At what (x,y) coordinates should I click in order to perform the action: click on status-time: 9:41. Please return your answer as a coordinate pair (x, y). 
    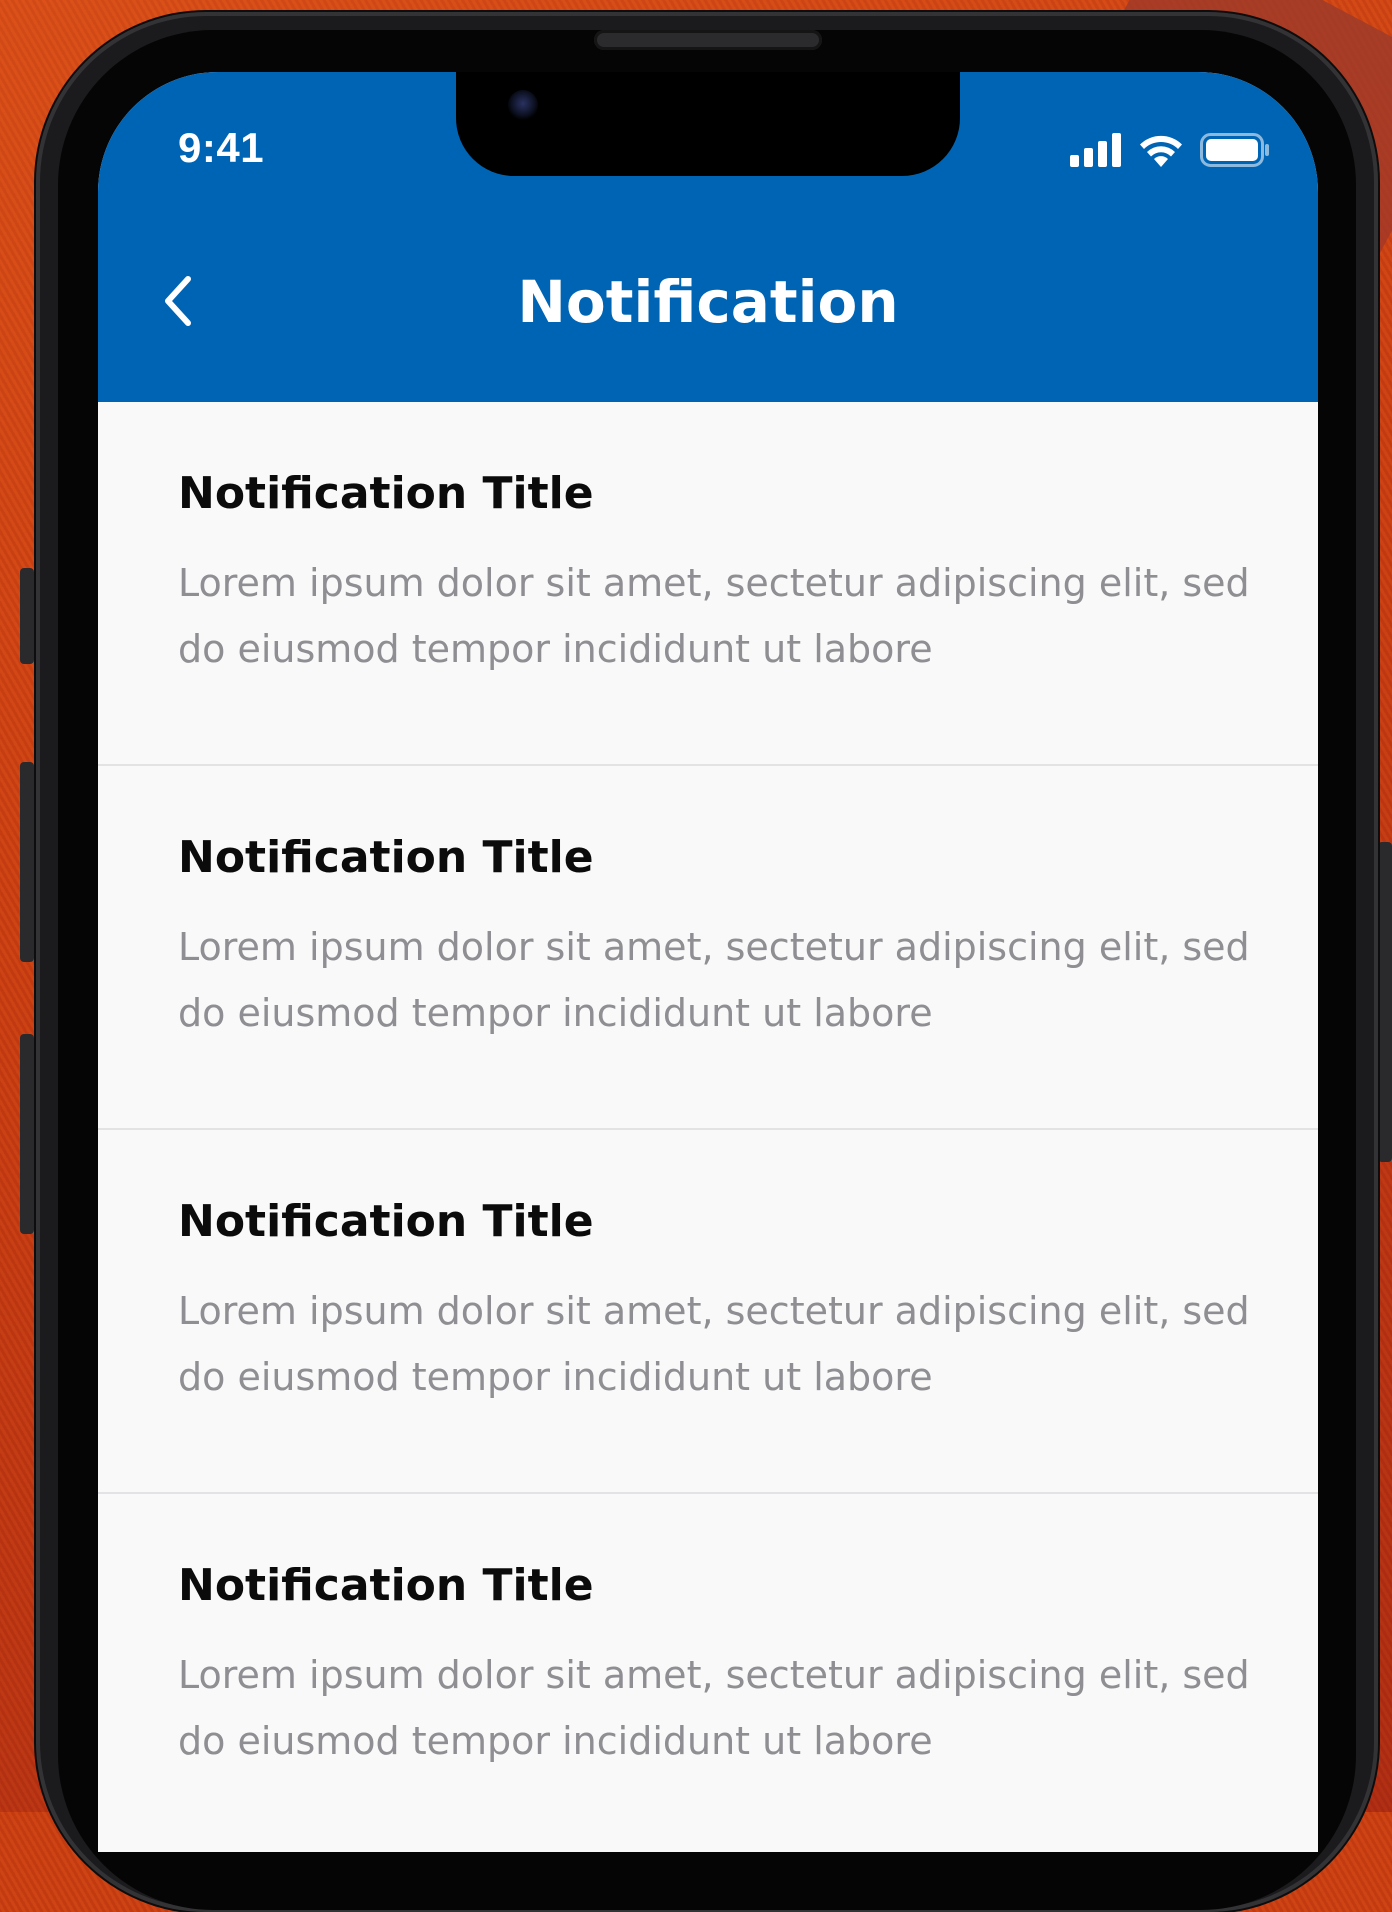
    Looking at the image, I should click on (221, 147).